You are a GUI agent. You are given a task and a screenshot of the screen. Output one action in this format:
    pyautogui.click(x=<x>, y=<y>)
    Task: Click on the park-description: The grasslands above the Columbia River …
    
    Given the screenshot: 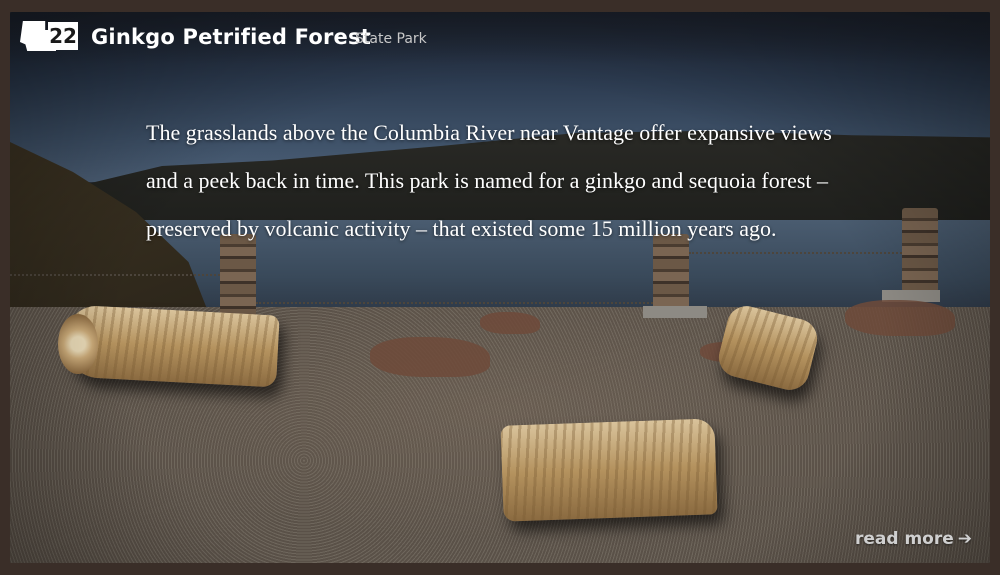 What is the action you would take?
    pyautogui.click(x=489, y=180)
    